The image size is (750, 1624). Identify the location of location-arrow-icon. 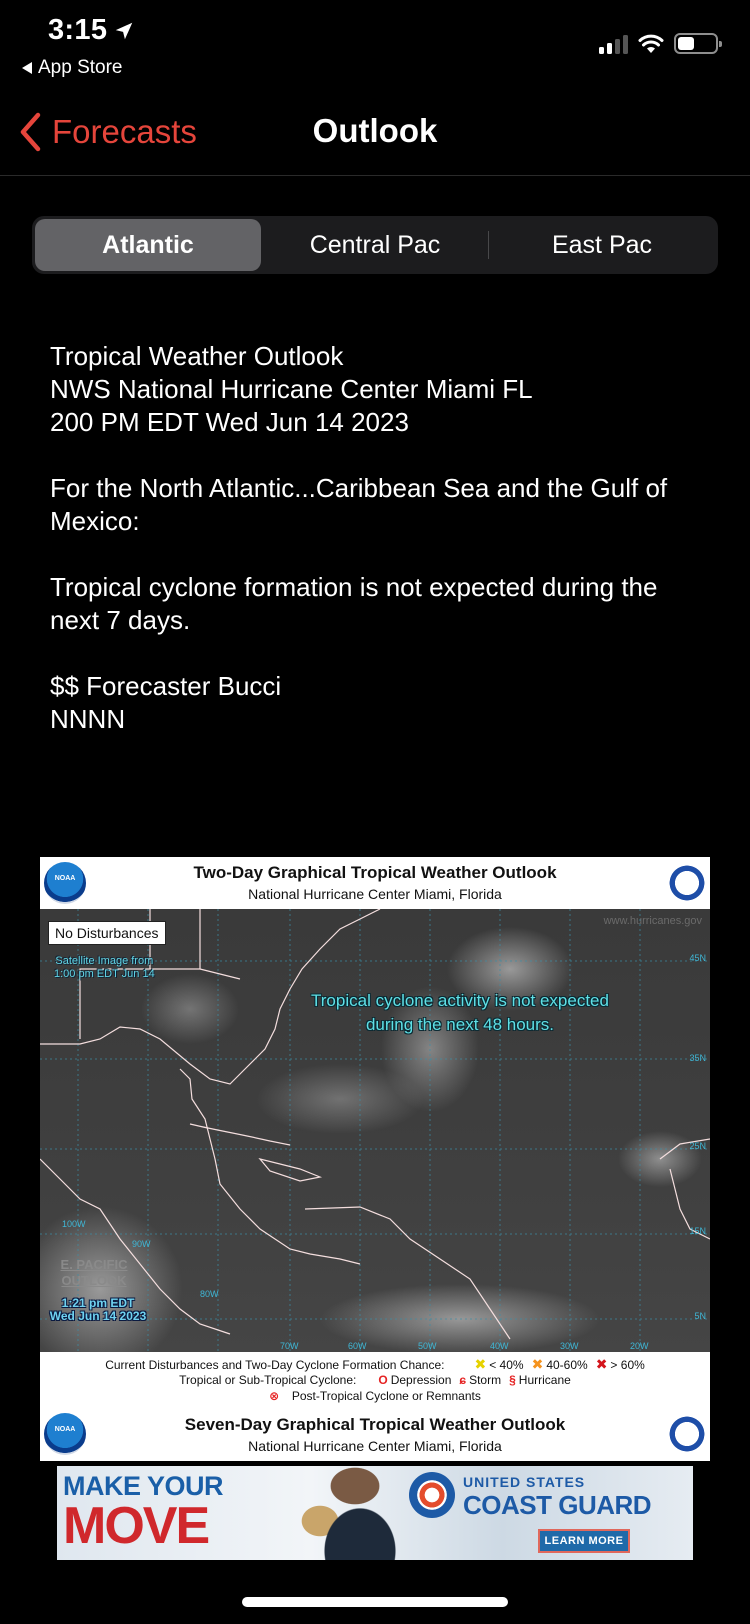
(124, 30).